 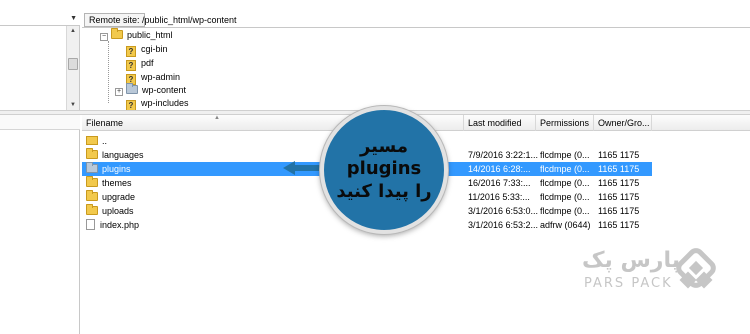 I want to click on tree-item-wp-content: + wp-content, so click(x=151, y=90).